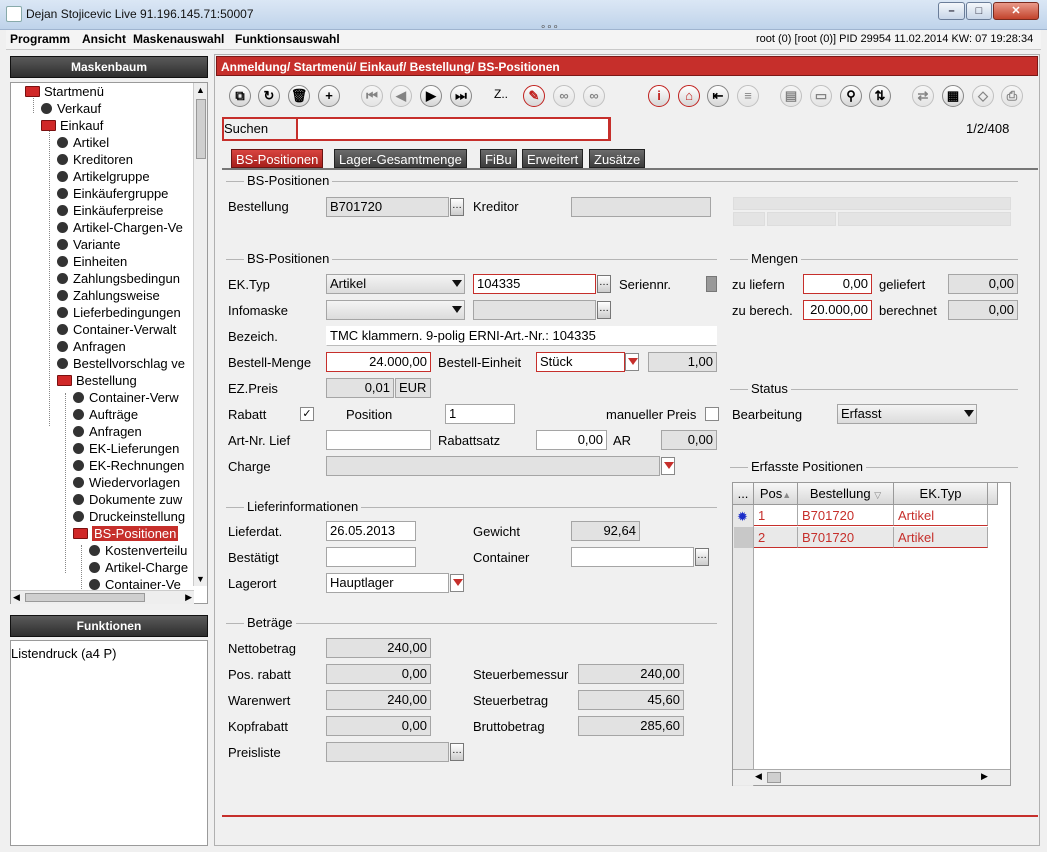 This screenshot has height=852, width=1047. Describe the element at coordinates (791, 96) in the screenshot. I see `document-icon: ▤` at that location.